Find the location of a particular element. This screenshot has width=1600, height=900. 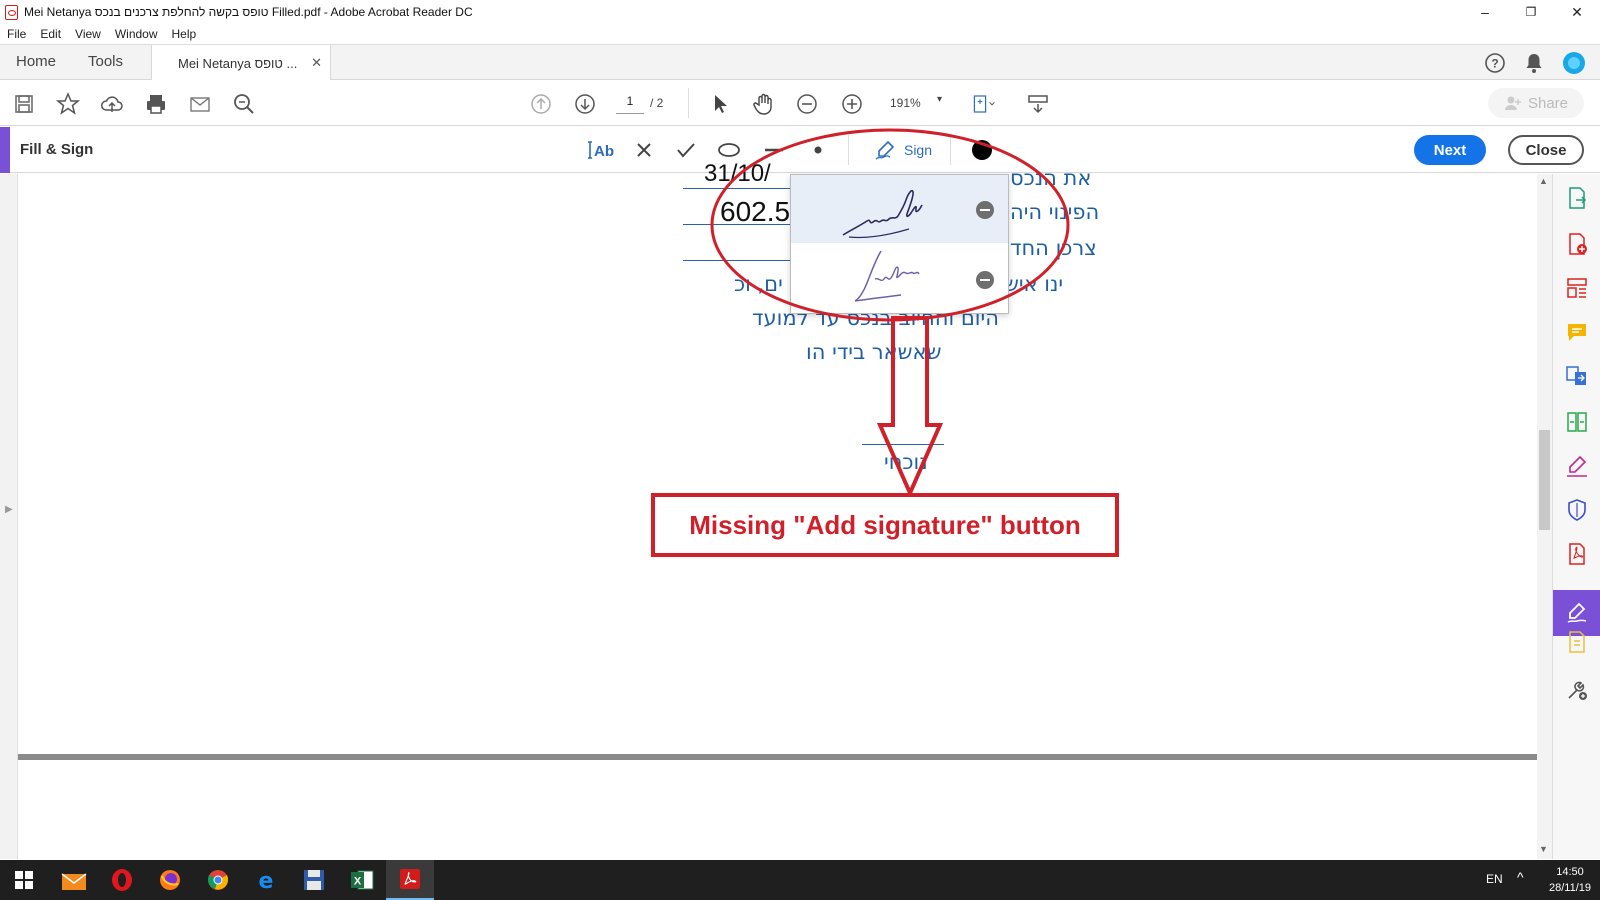

zoom-level: 191% is located at coordinates (905, 103).